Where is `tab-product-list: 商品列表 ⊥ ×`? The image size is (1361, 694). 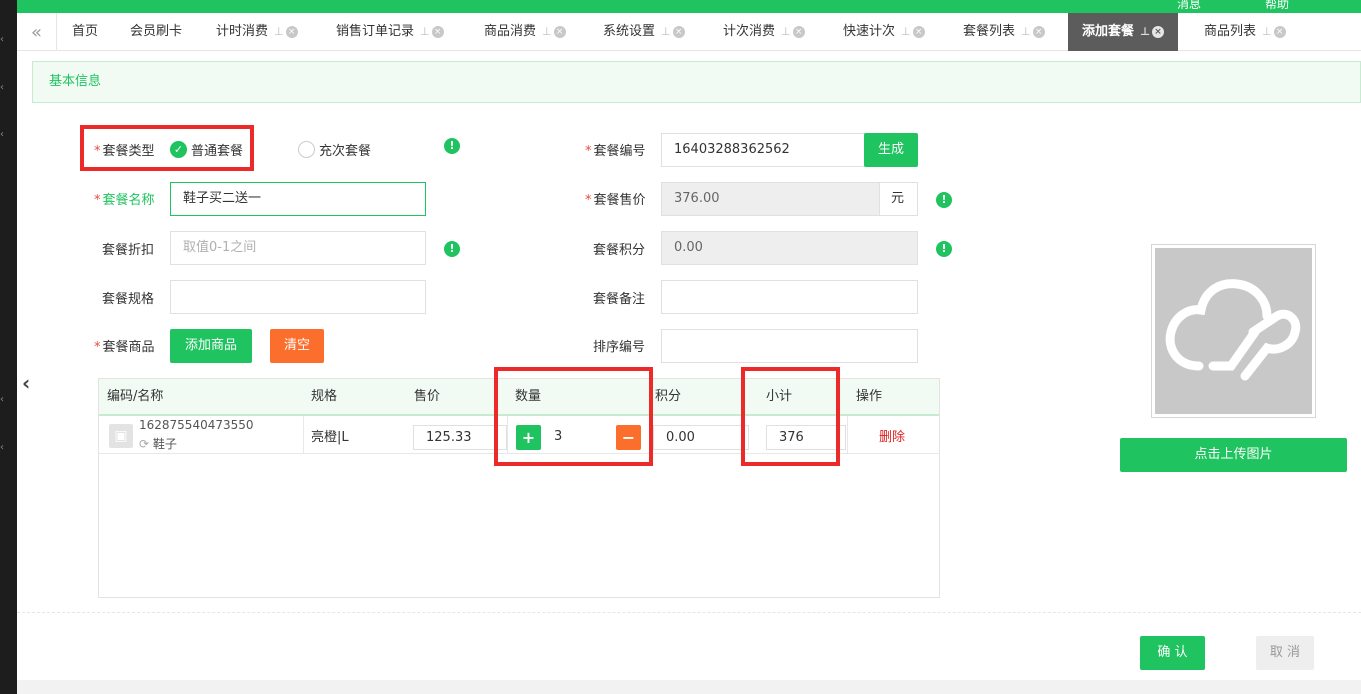 tab-product-list: 商品列表 ⊥ × is located at coordinates (1245, 32).